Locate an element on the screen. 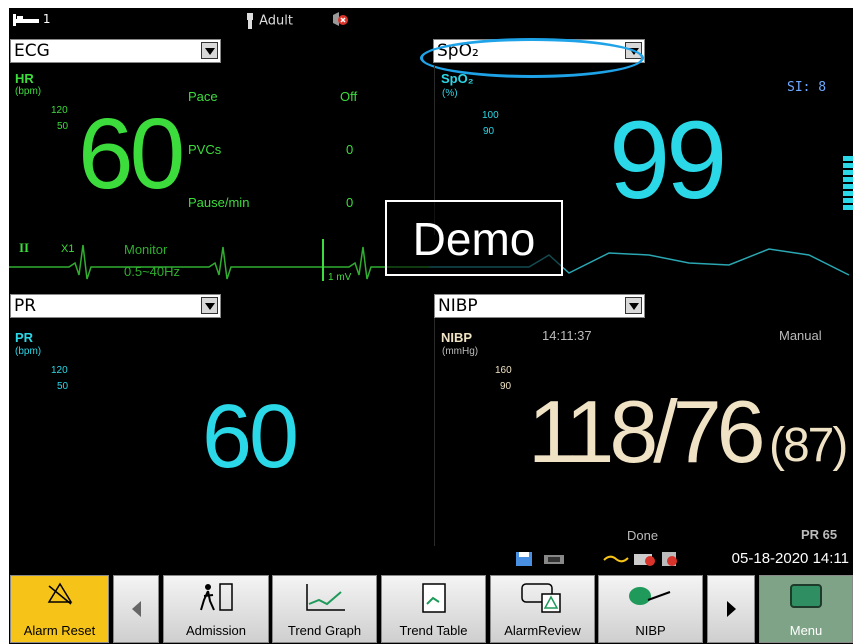  bed-number: 1 is located at coordinates (46, 19).